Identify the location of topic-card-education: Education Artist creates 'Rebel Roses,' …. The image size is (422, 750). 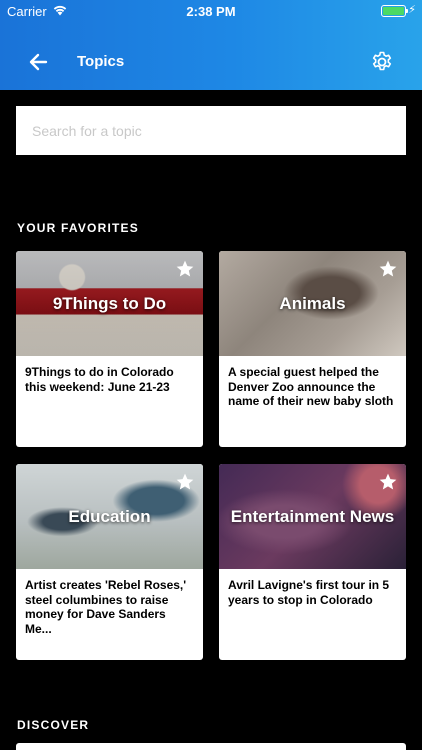
(109, 562).